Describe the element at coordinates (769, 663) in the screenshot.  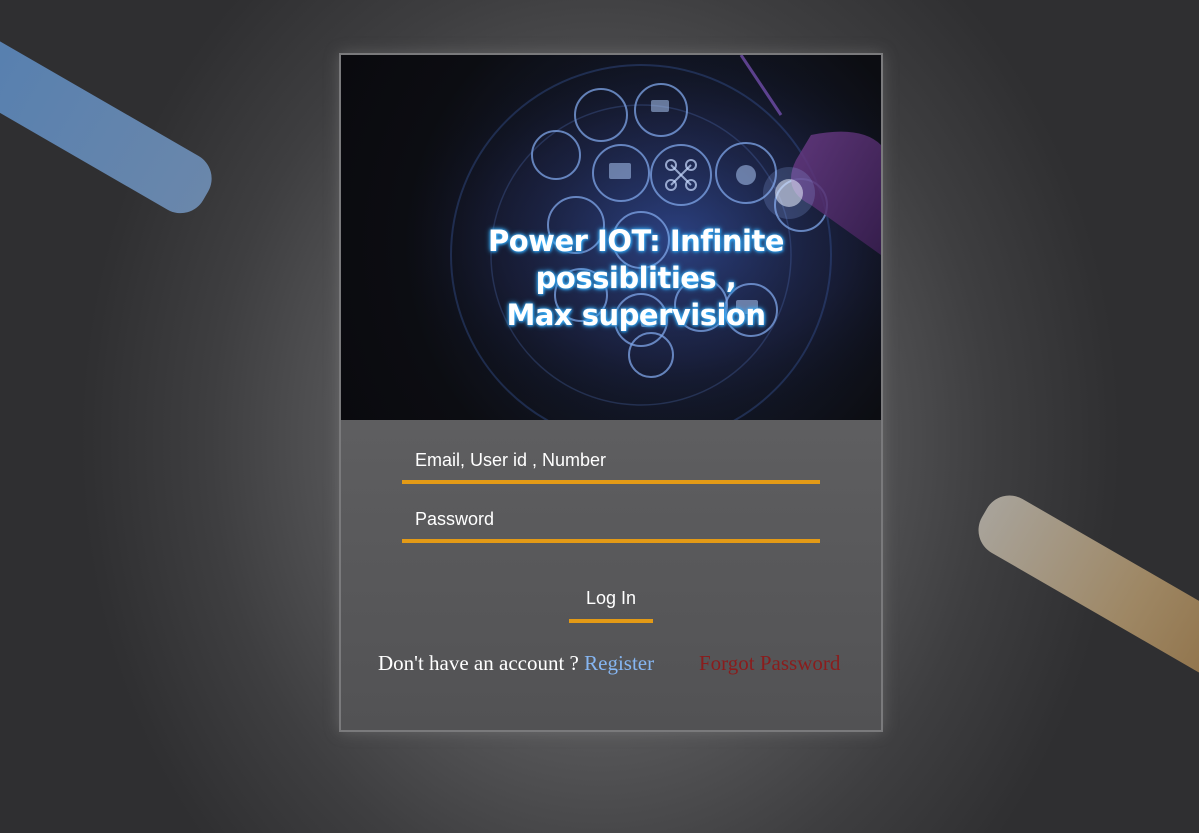
I see `forgot-password-link: Forgot Password` at that location.